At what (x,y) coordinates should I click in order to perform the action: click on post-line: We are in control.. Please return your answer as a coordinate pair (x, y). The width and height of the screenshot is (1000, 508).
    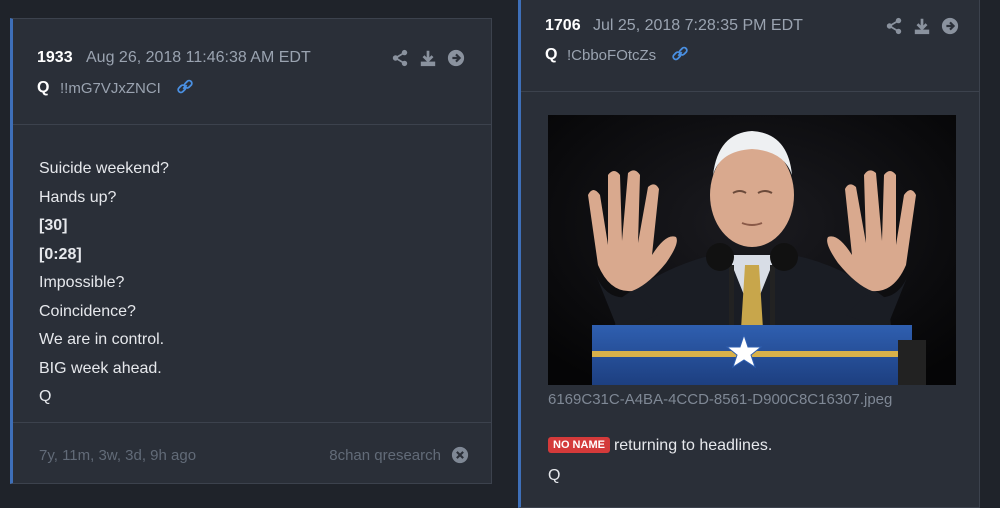
    Looking at the image, I should click on (102, 339).